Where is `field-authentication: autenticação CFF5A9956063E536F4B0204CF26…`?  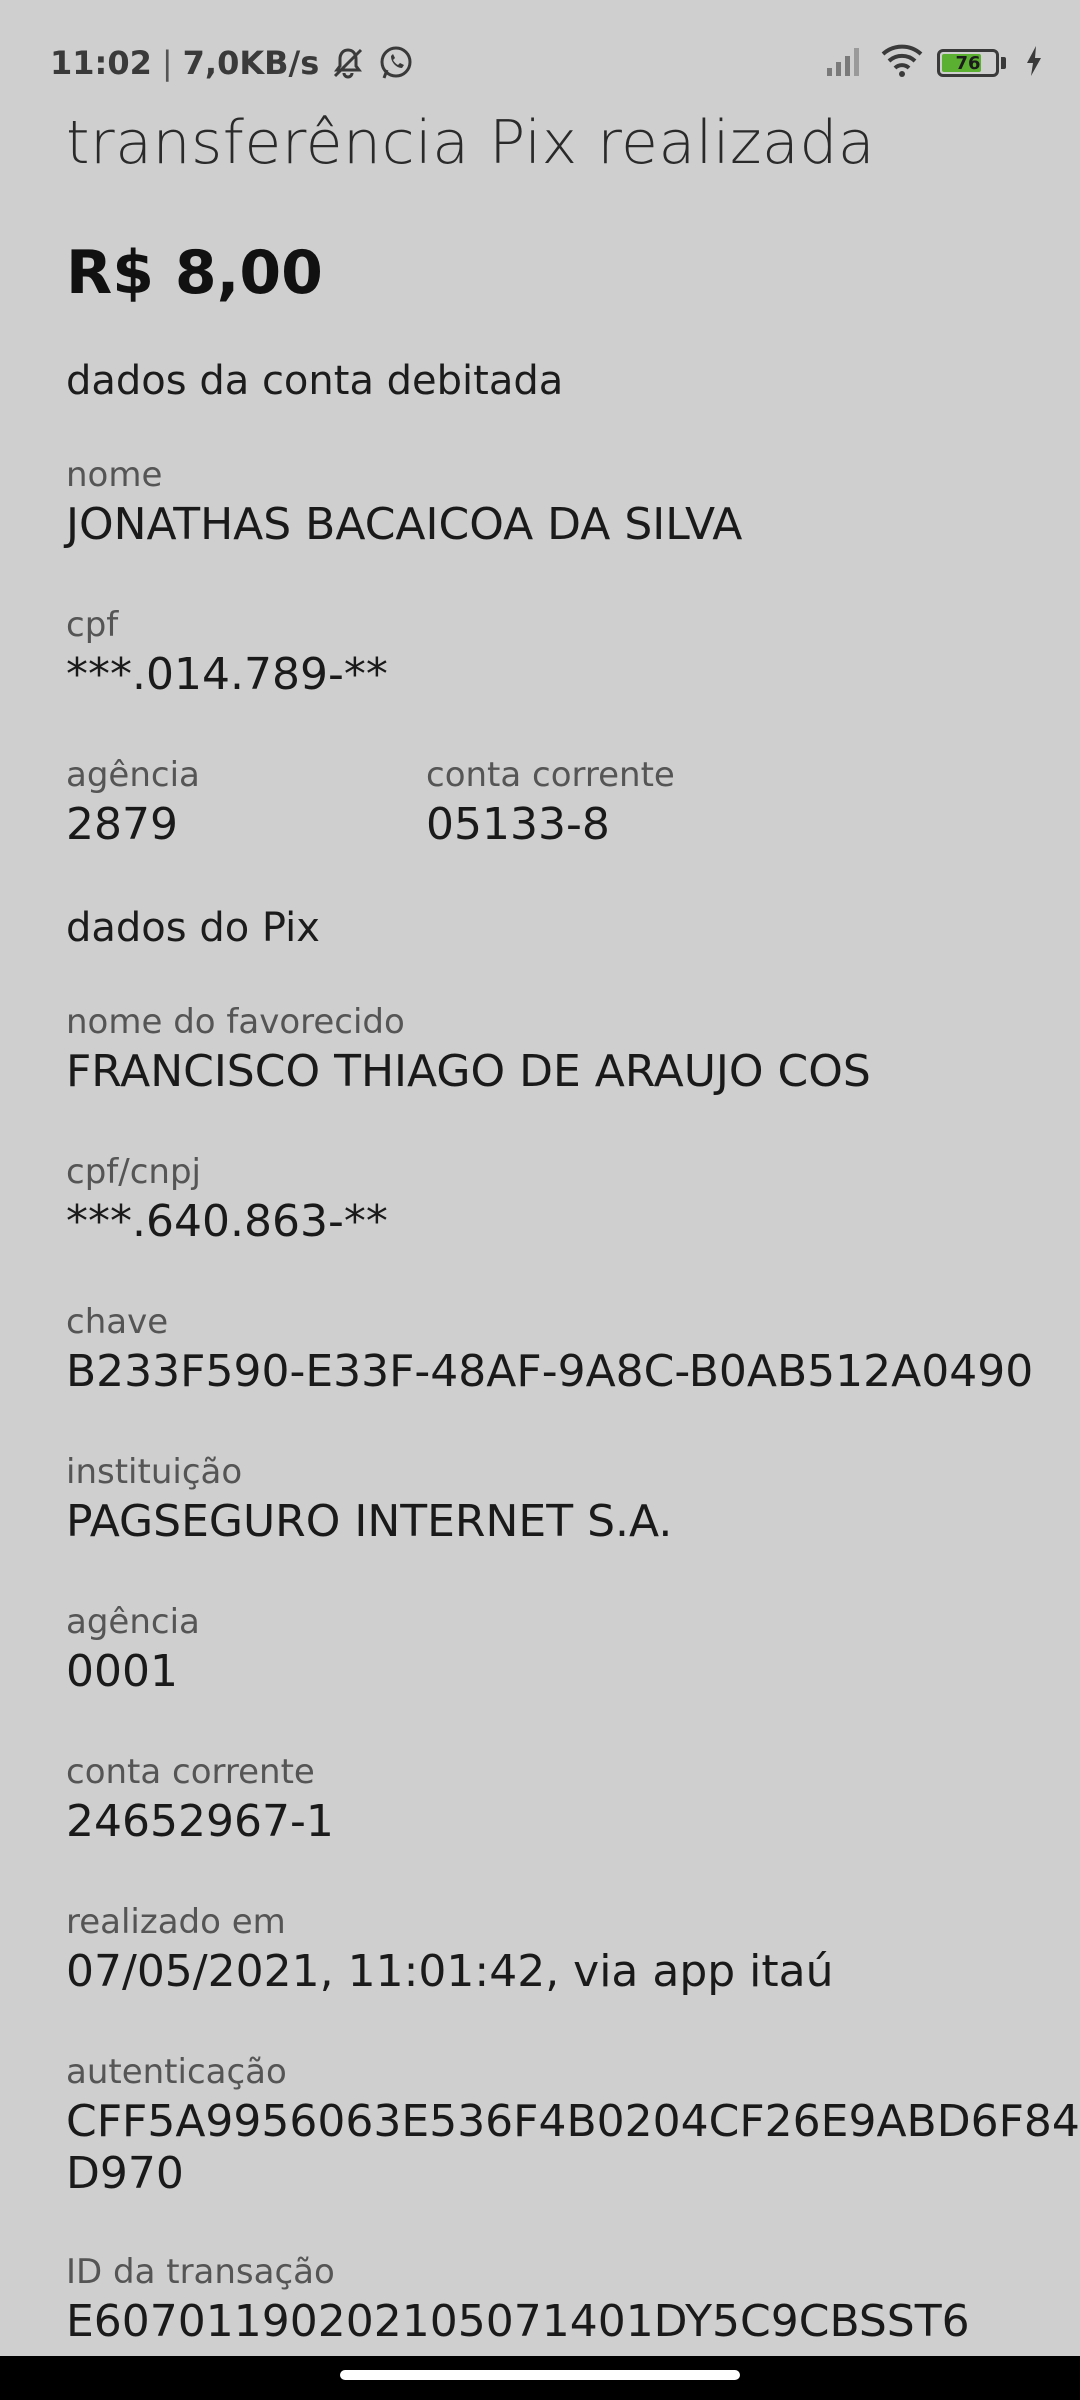 field-authentication: autenticação CFF5A9956063E536F4B0204CF26… is located at coordinates (573, 2126).